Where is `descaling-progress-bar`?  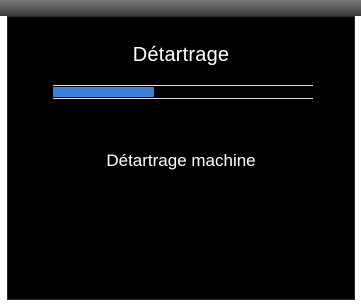
descaling-progress-bar is located at coordinates (183, 92).